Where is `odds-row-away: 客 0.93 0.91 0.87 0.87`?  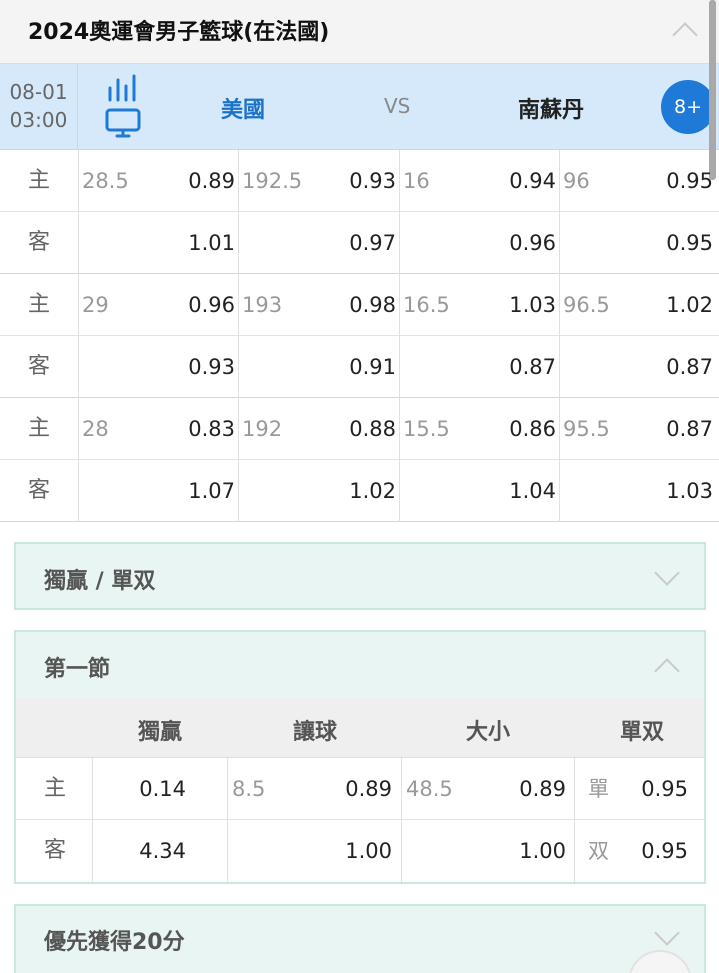 odds-row-away: 客 0.93 0.91 0.87 0.87 is located at coordinates (359, 367).